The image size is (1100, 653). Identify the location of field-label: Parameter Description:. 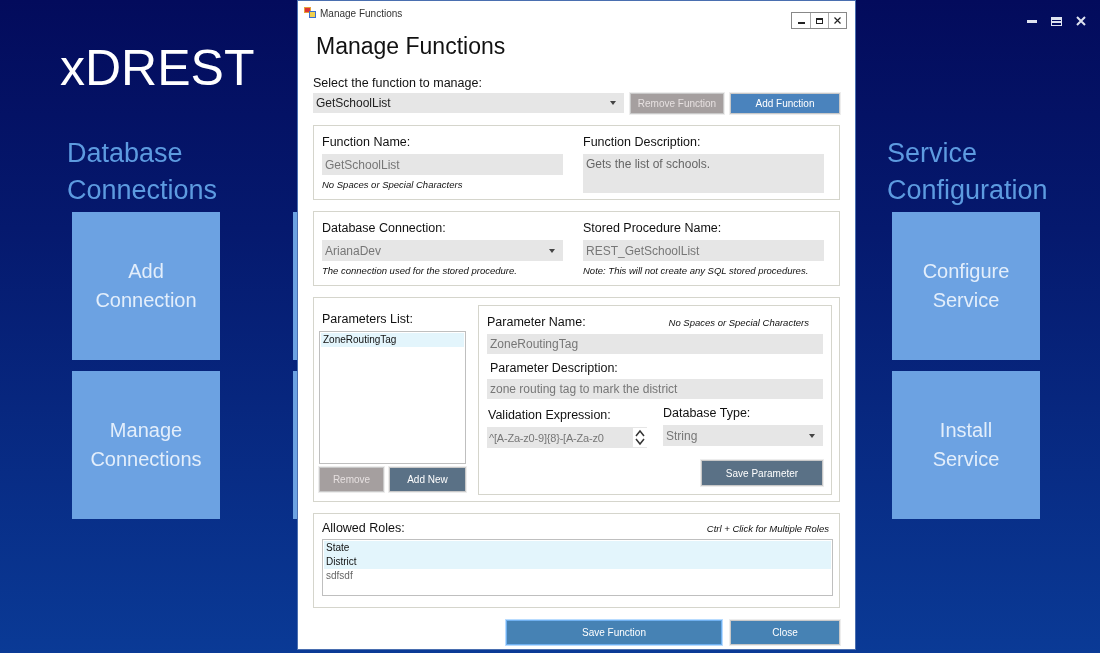
(554, 368).